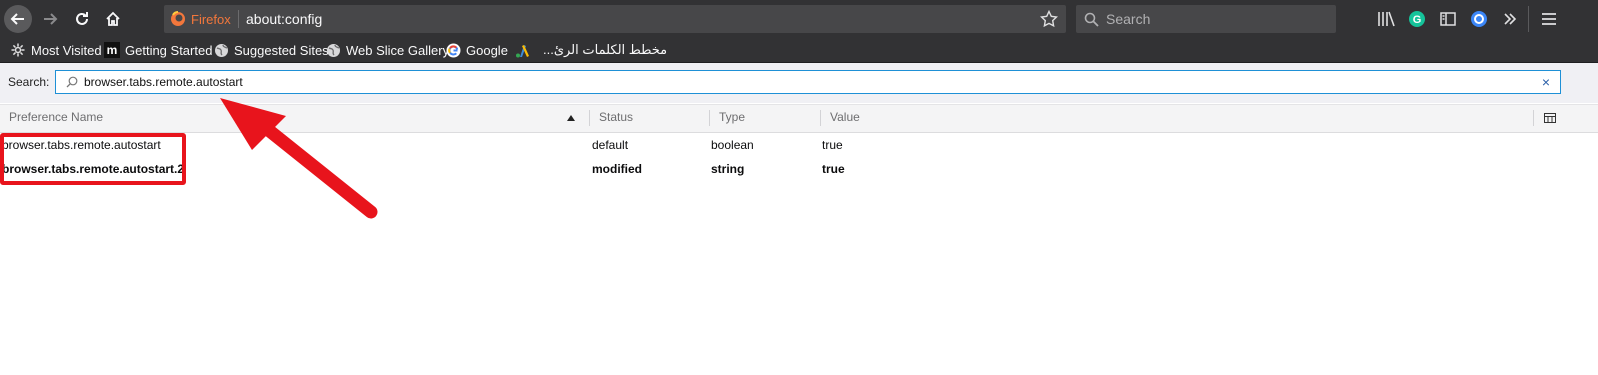 This screenshot has height=375, width=1598. What do you see at coordinates (398, 50) in the screenshot?
I see `bookmark-label: Web Slice Gallery` at bounding box center [398, 50].